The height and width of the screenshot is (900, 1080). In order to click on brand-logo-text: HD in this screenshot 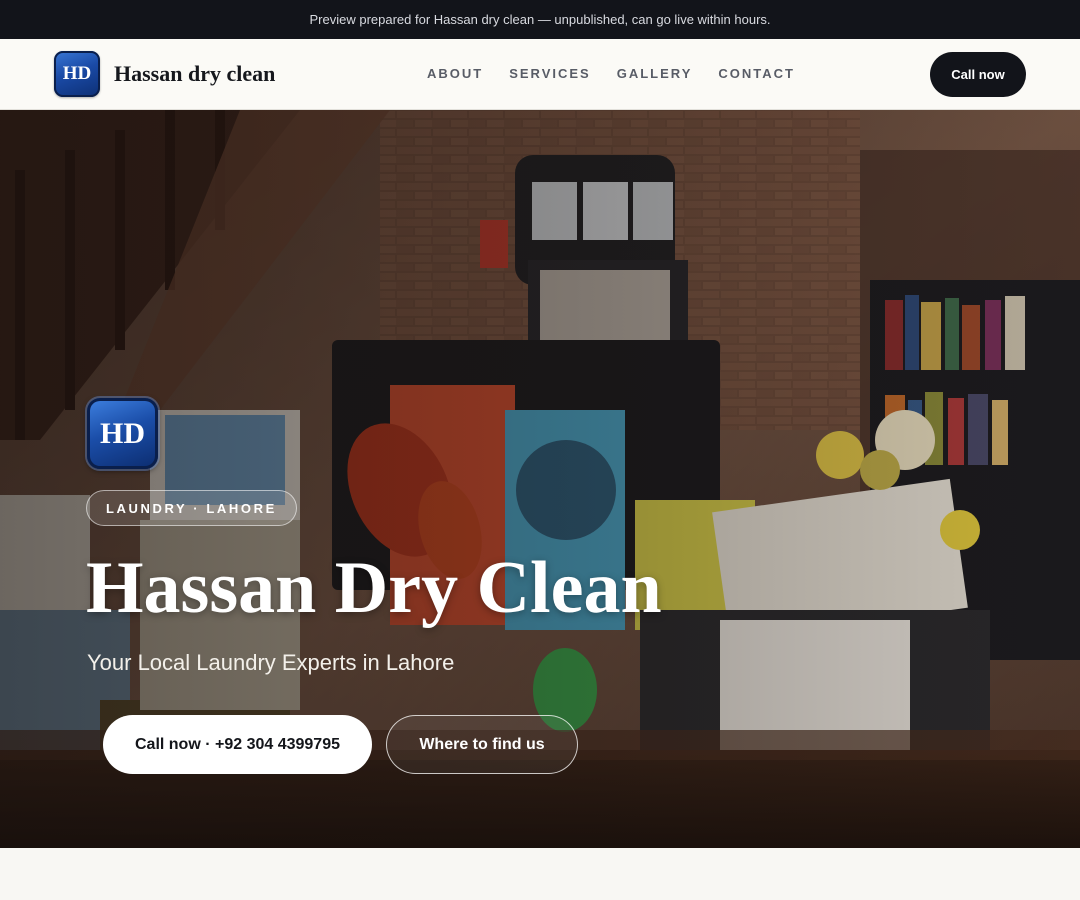, I will do `click(77, 73)`.